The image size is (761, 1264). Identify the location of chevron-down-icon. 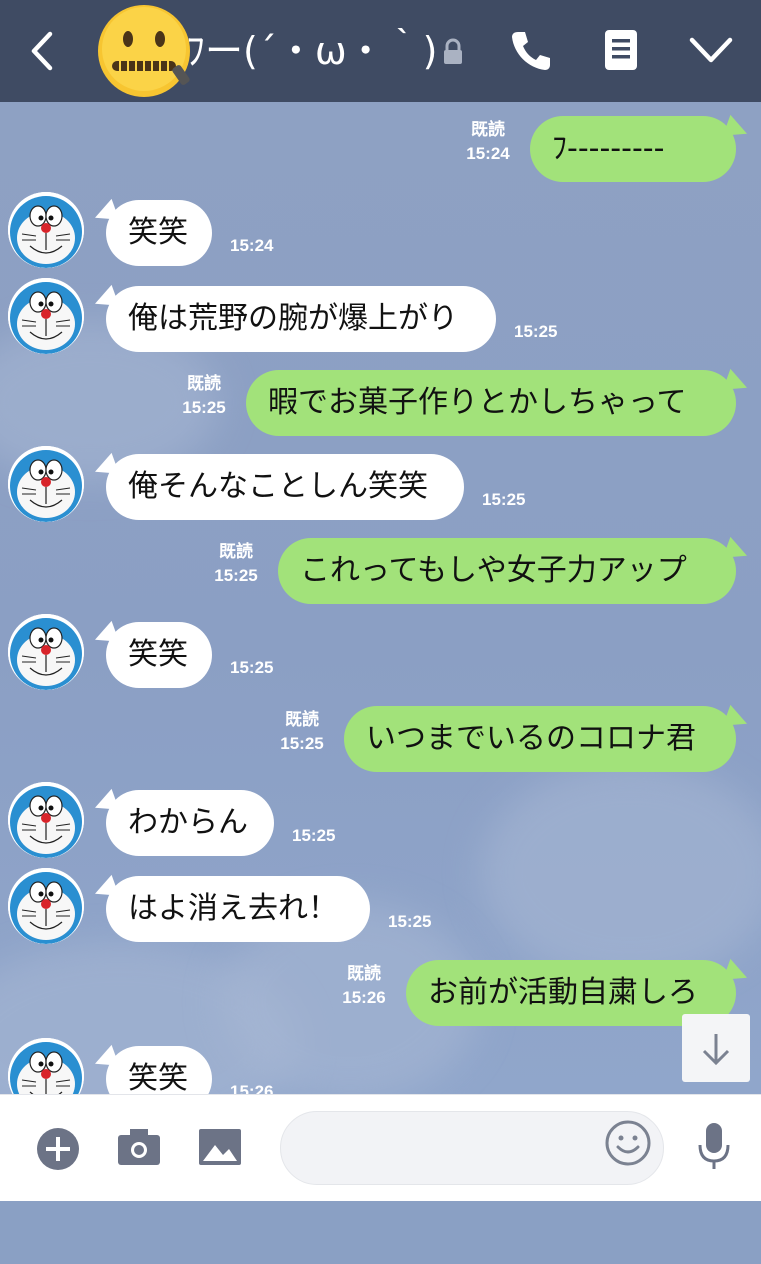
(711, 50).